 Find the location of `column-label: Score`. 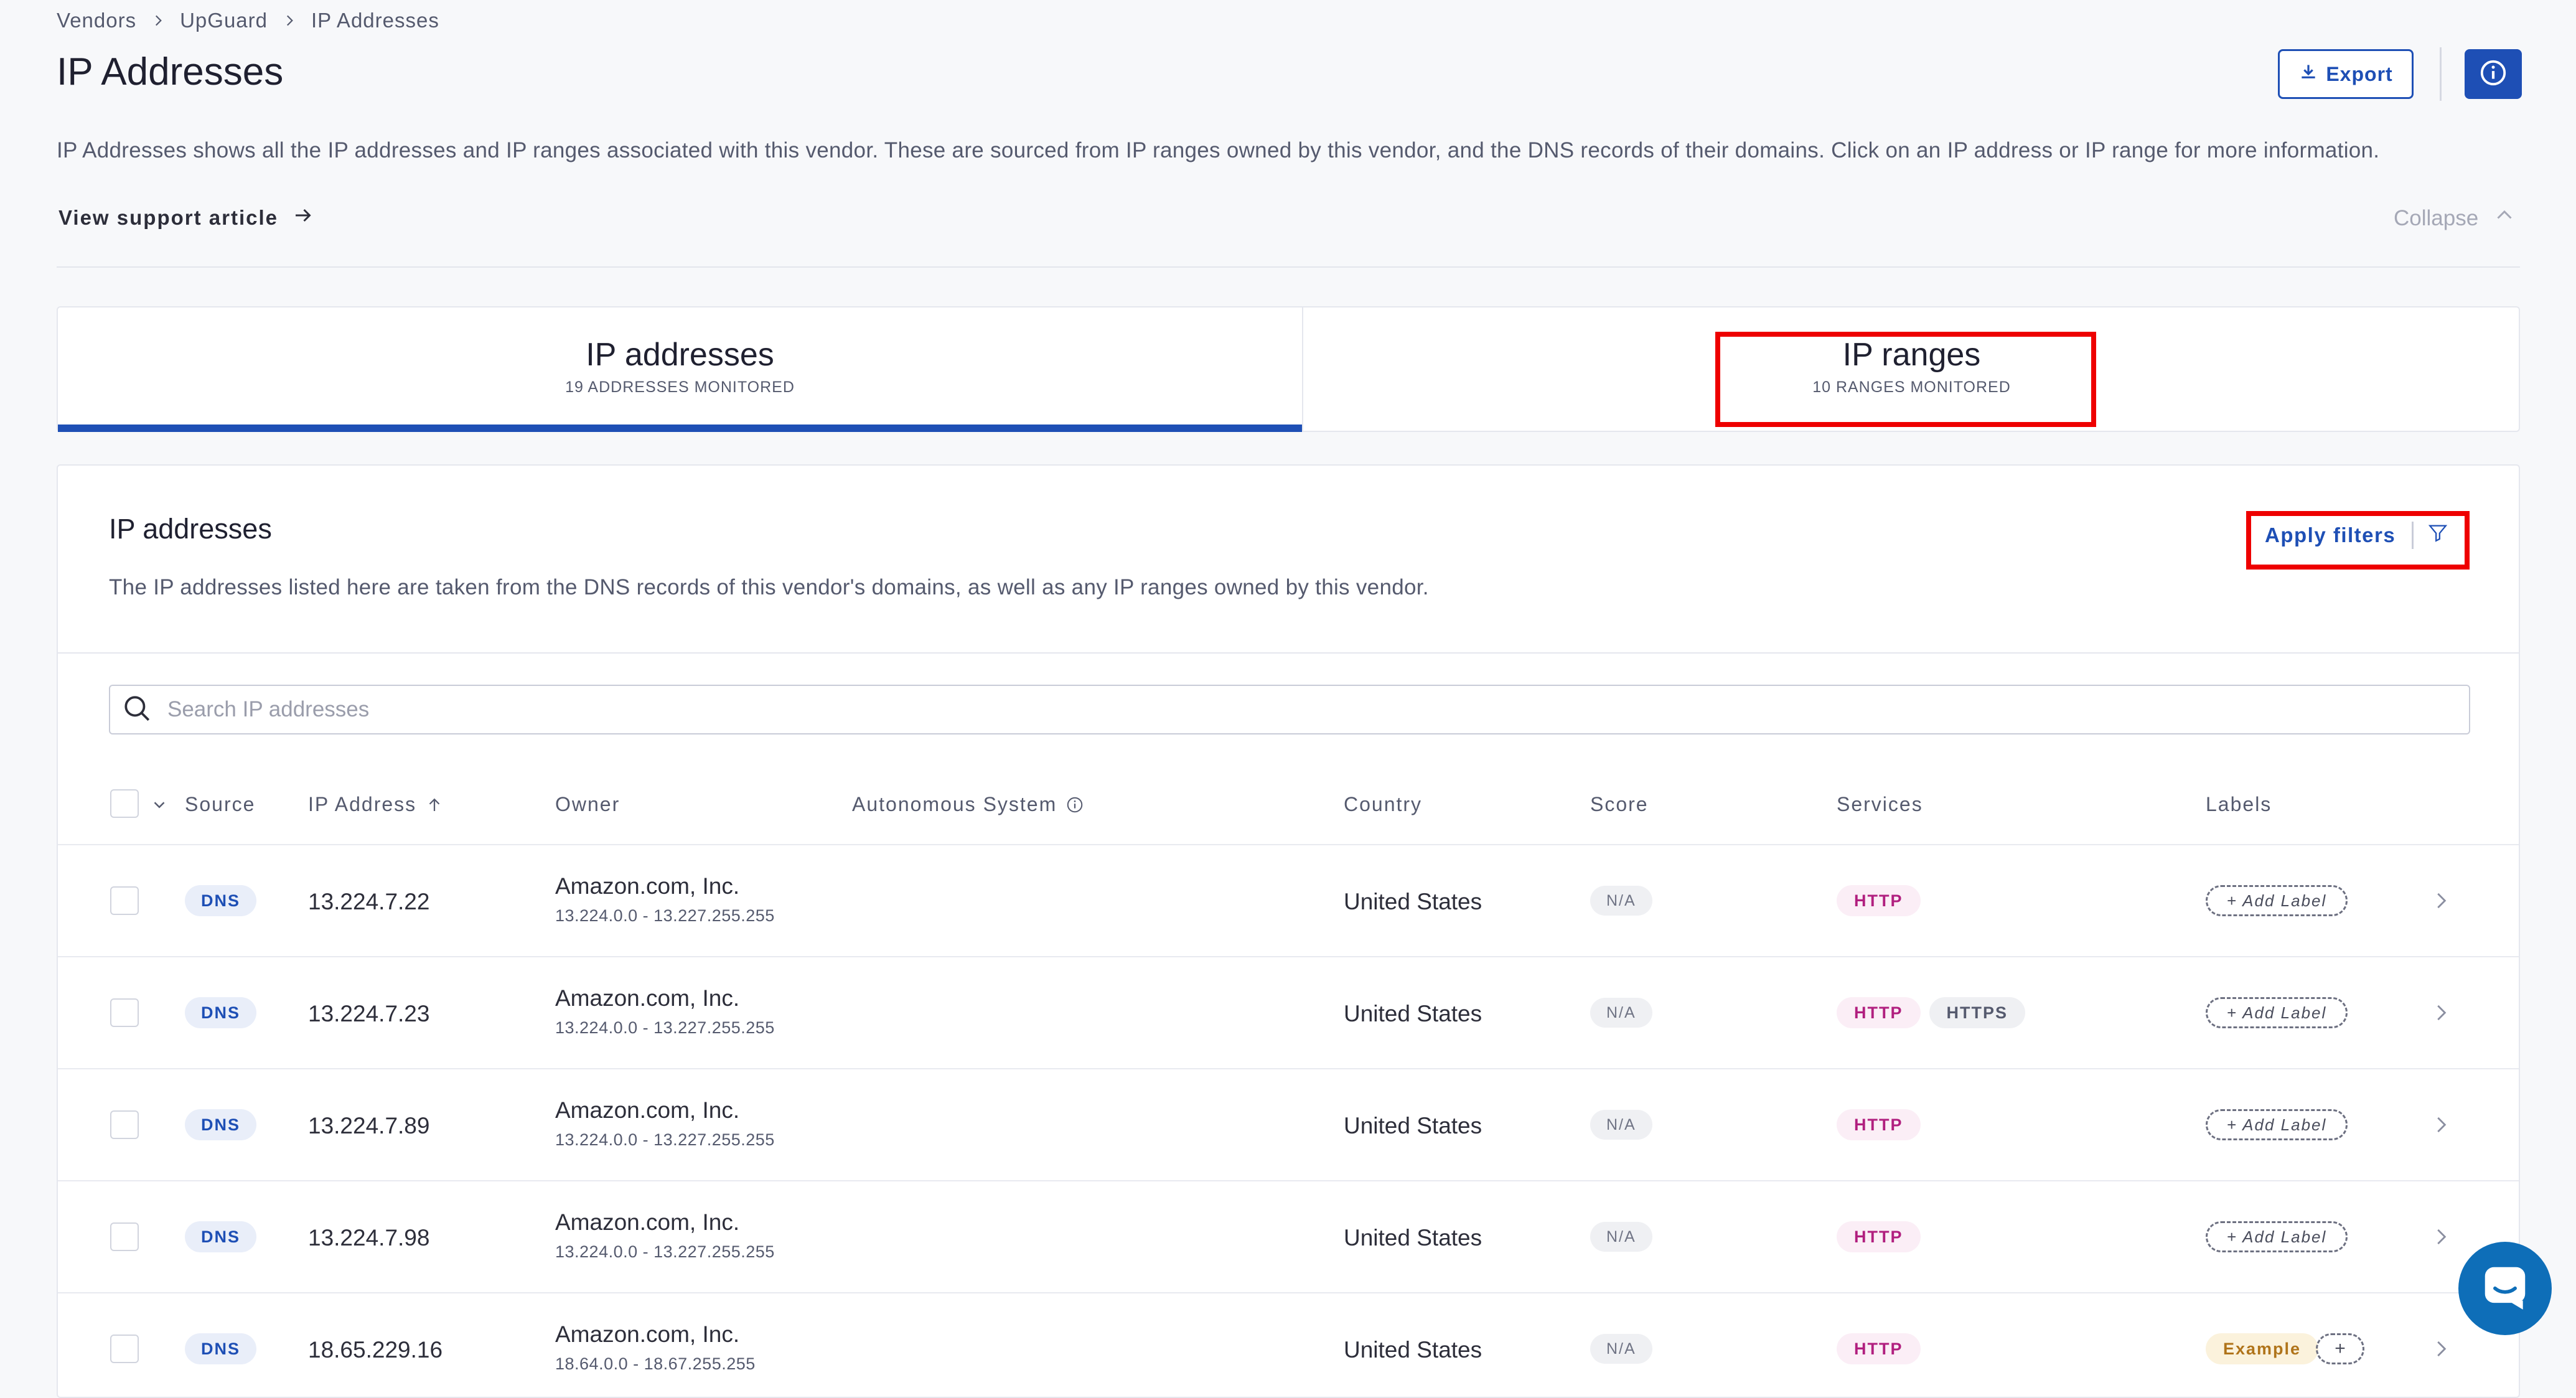

column-label: Score is located at coordinates (1619, 804).